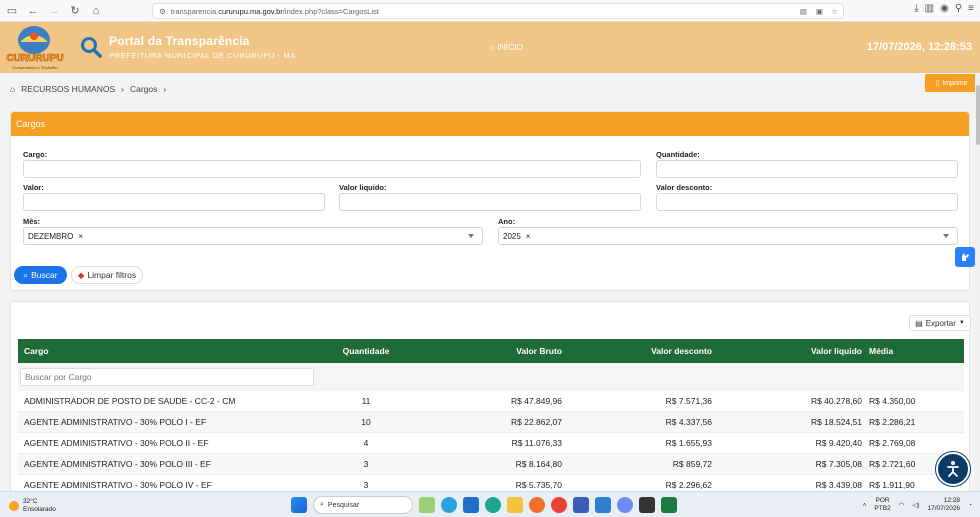  I want to click on limpar-filtros-button: ◆ Limpar filtros, so click(107, 275).